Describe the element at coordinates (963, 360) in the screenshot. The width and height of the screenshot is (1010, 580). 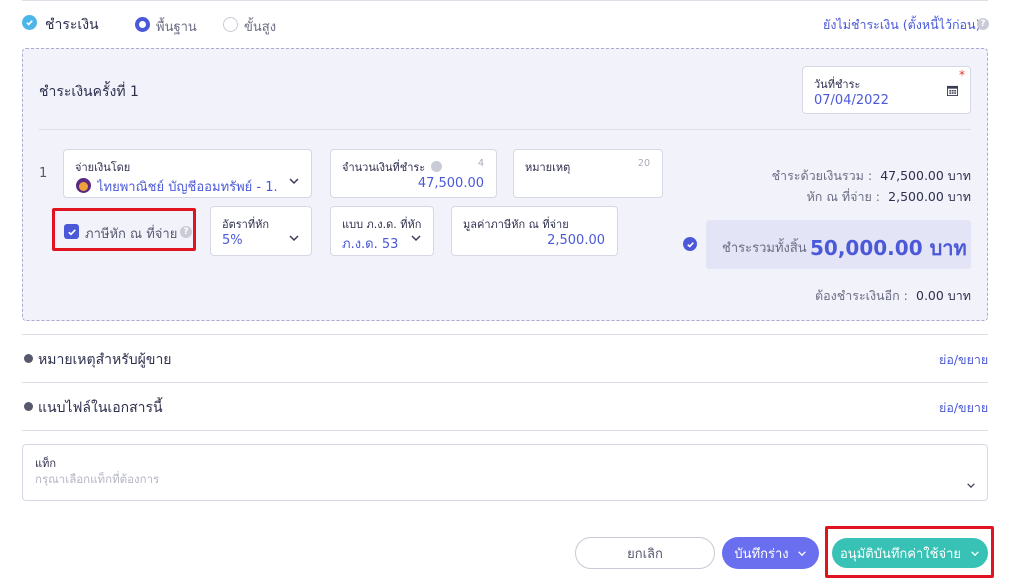
I see `vendor-note-toggle: ย่อ/ขยาย` at that location.